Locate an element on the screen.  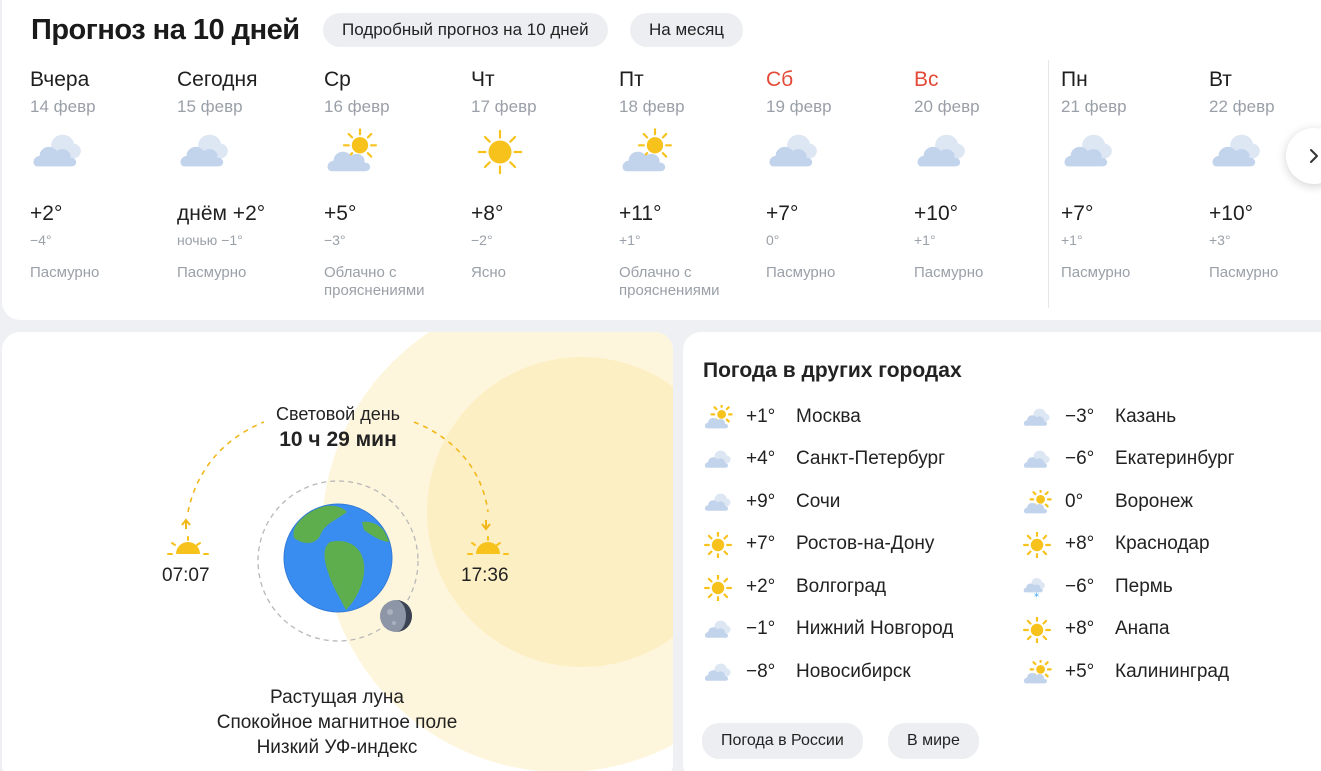
city-name: Волгоград is located at coordinates (841, 586).